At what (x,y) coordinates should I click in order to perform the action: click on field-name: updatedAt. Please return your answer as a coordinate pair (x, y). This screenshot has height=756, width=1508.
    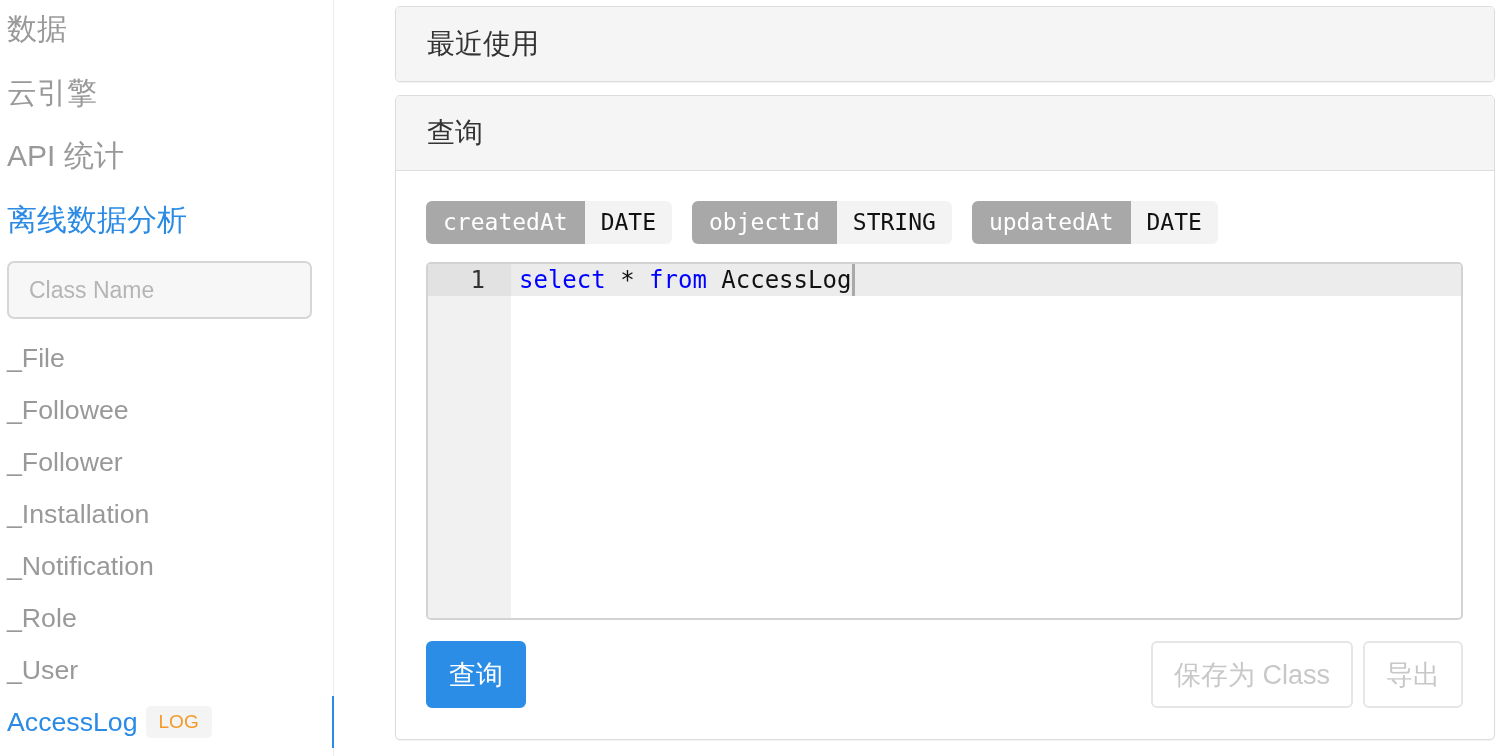
    Looking at the image, I should click on (1051, 222).